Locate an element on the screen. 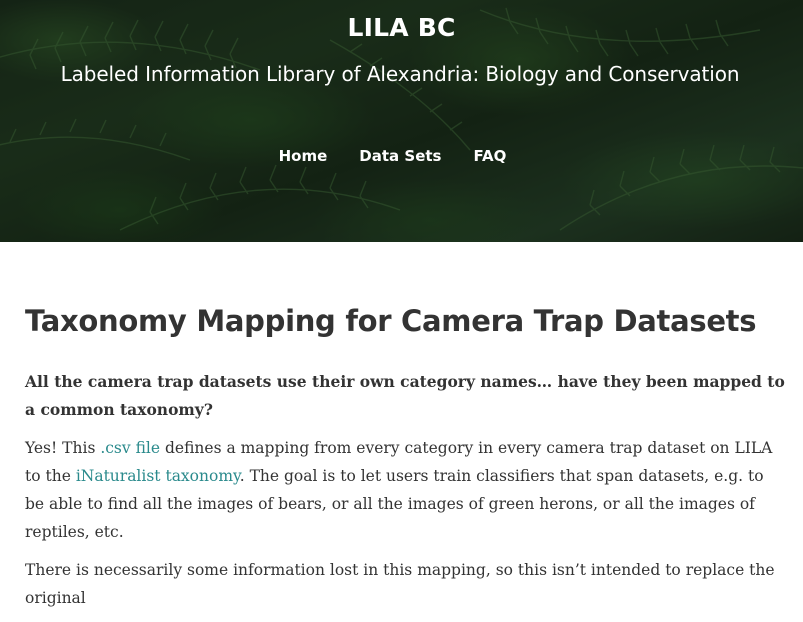 The image size is (803, 622). main-nav: Home Data Sets FAQ is located at coordinates (392, 156).